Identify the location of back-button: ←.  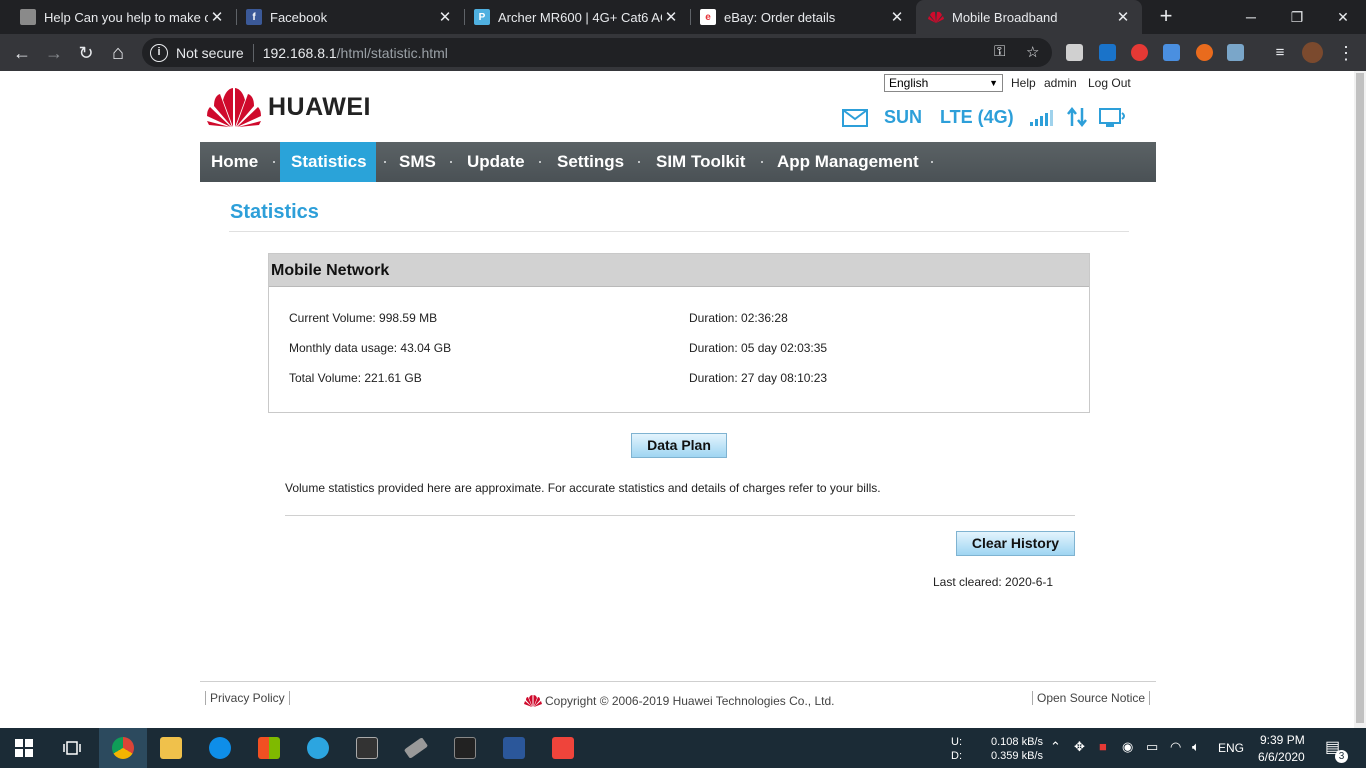
(22, 53).